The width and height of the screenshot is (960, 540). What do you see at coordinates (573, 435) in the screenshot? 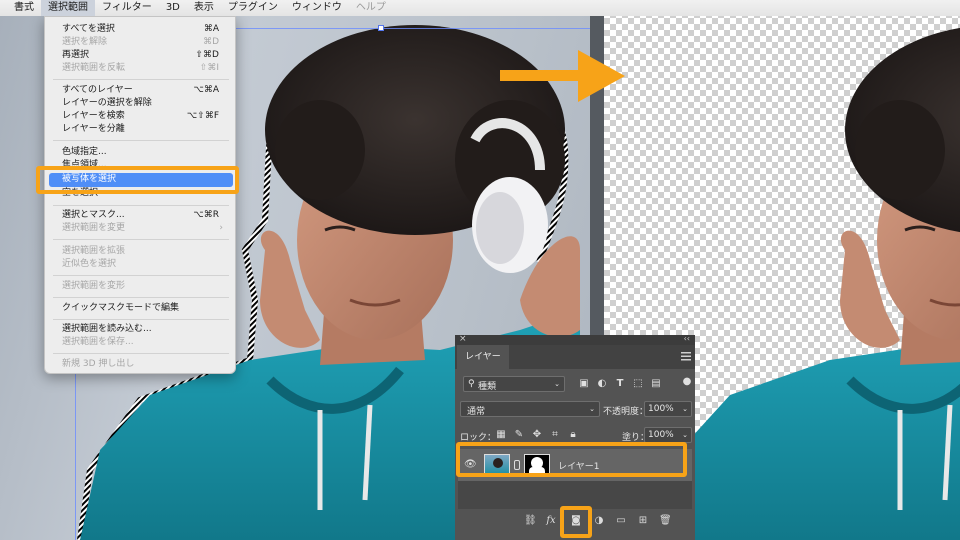
I see `lock-all-icon: 🔒︎` at bounding box center [573, 435].